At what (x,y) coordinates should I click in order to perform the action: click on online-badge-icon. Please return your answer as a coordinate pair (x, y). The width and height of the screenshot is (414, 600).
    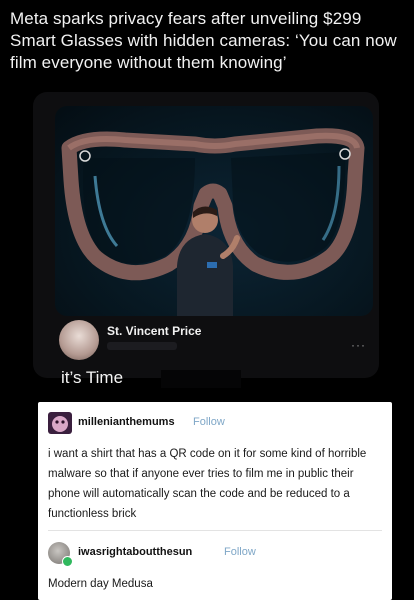
    Looking at the image, I should click on (67, 561).